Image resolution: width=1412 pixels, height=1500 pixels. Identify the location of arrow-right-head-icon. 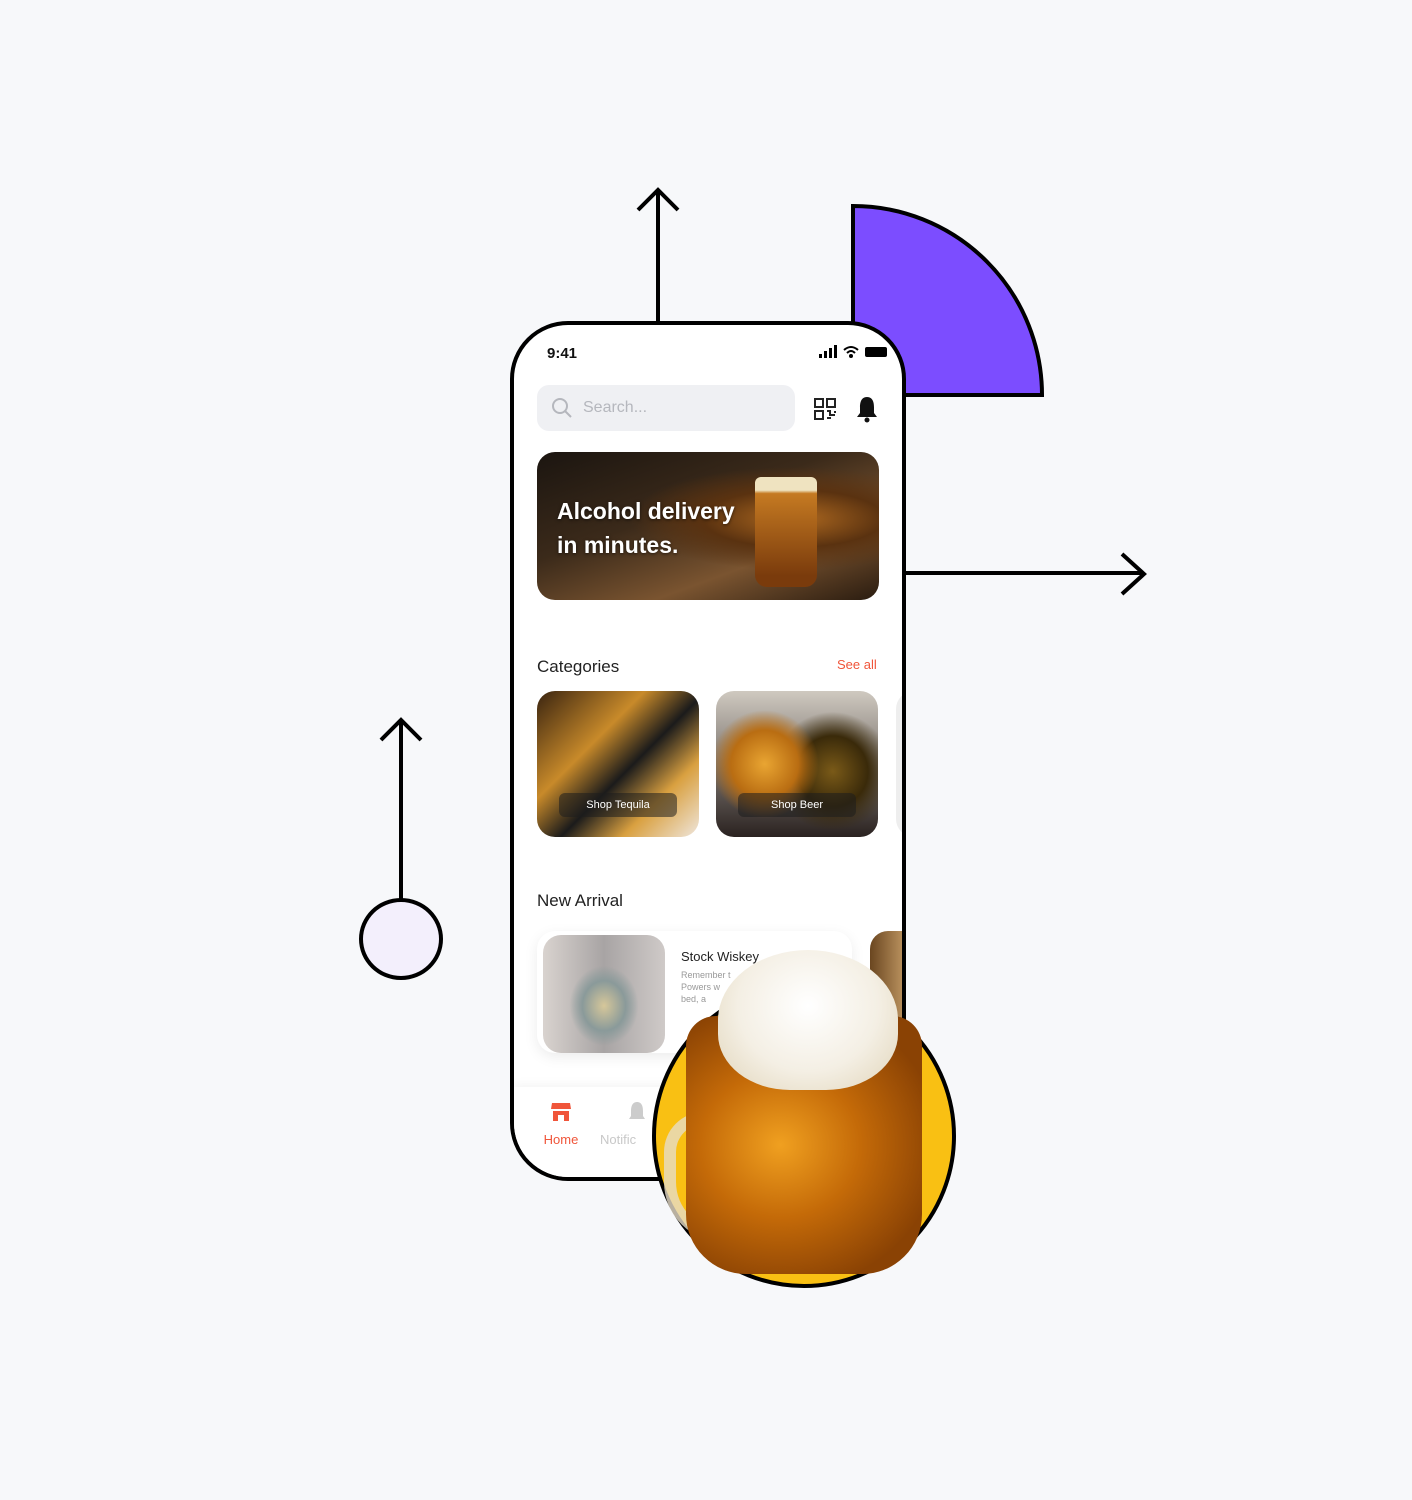
(1133, 574).